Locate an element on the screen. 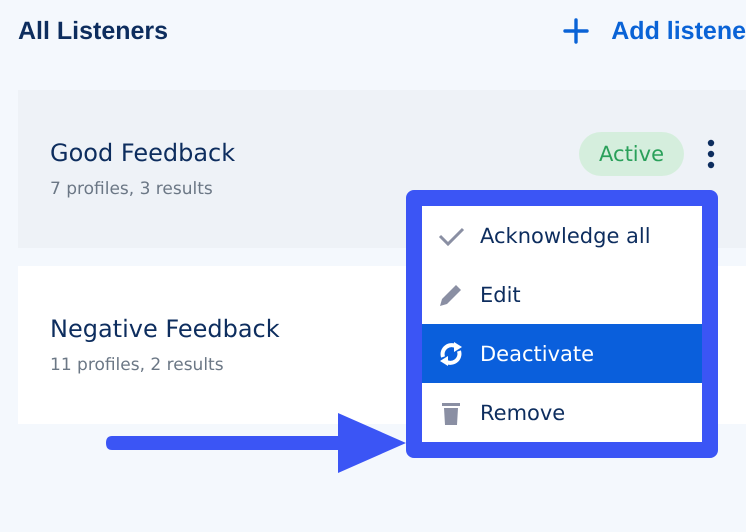  plus-icon is located at coordinates (576, 31).